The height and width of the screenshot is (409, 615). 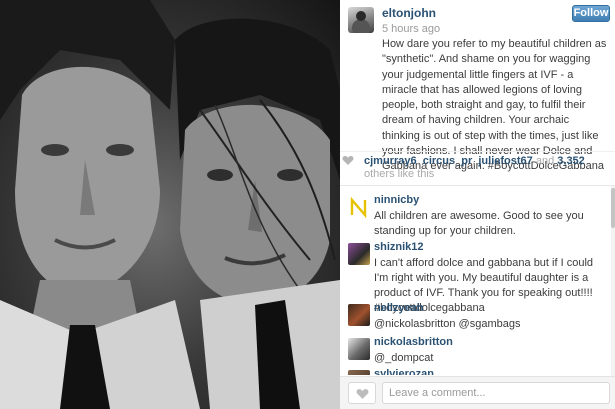 I want to click on like-button, so click(x=362, y=393).